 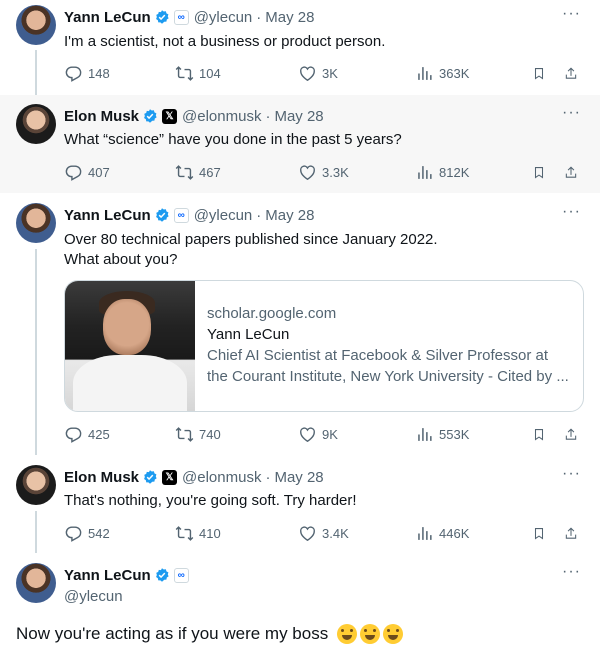 What do you see at coordinates (87, 172) in the screenshot?
I see `reply-button: 407` at bounding box center [87, 172].